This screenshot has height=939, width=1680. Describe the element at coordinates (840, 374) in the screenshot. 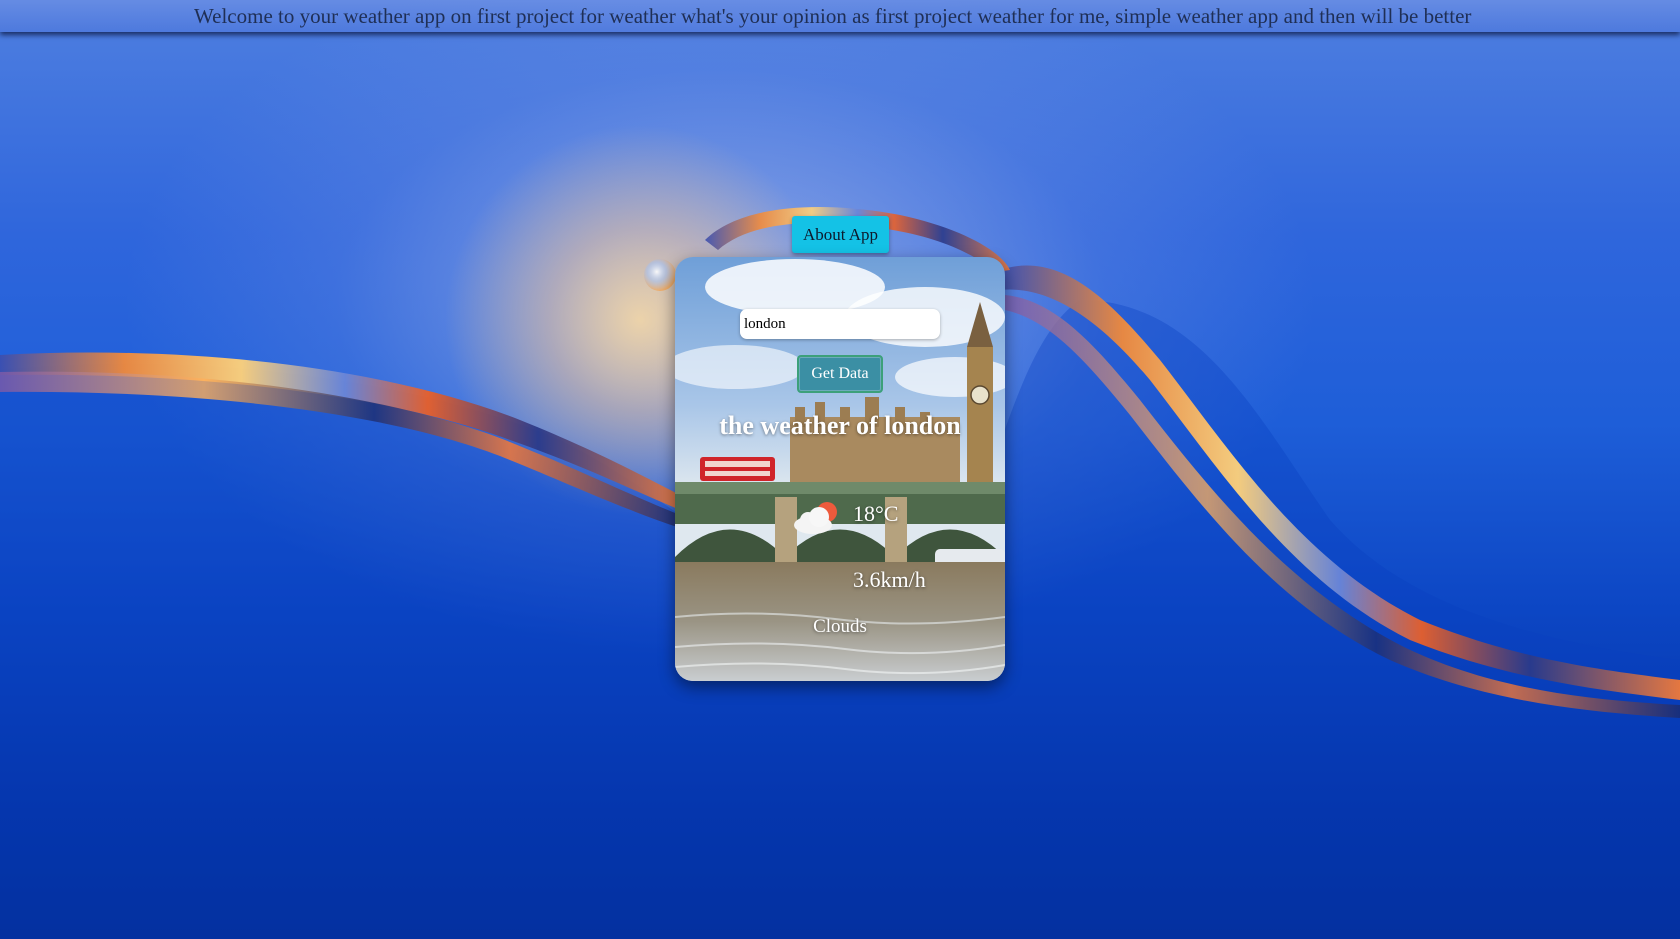

I see `get-data-button: Get Data` at that location.